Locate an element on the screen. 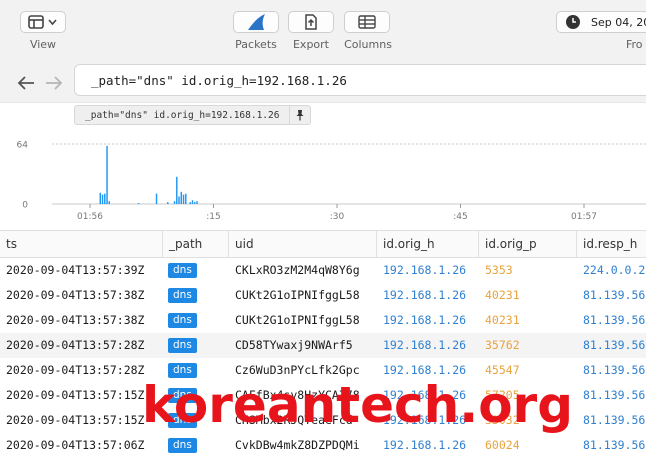  cell-orig-p: 60024 is located at coordinates (502, 445).